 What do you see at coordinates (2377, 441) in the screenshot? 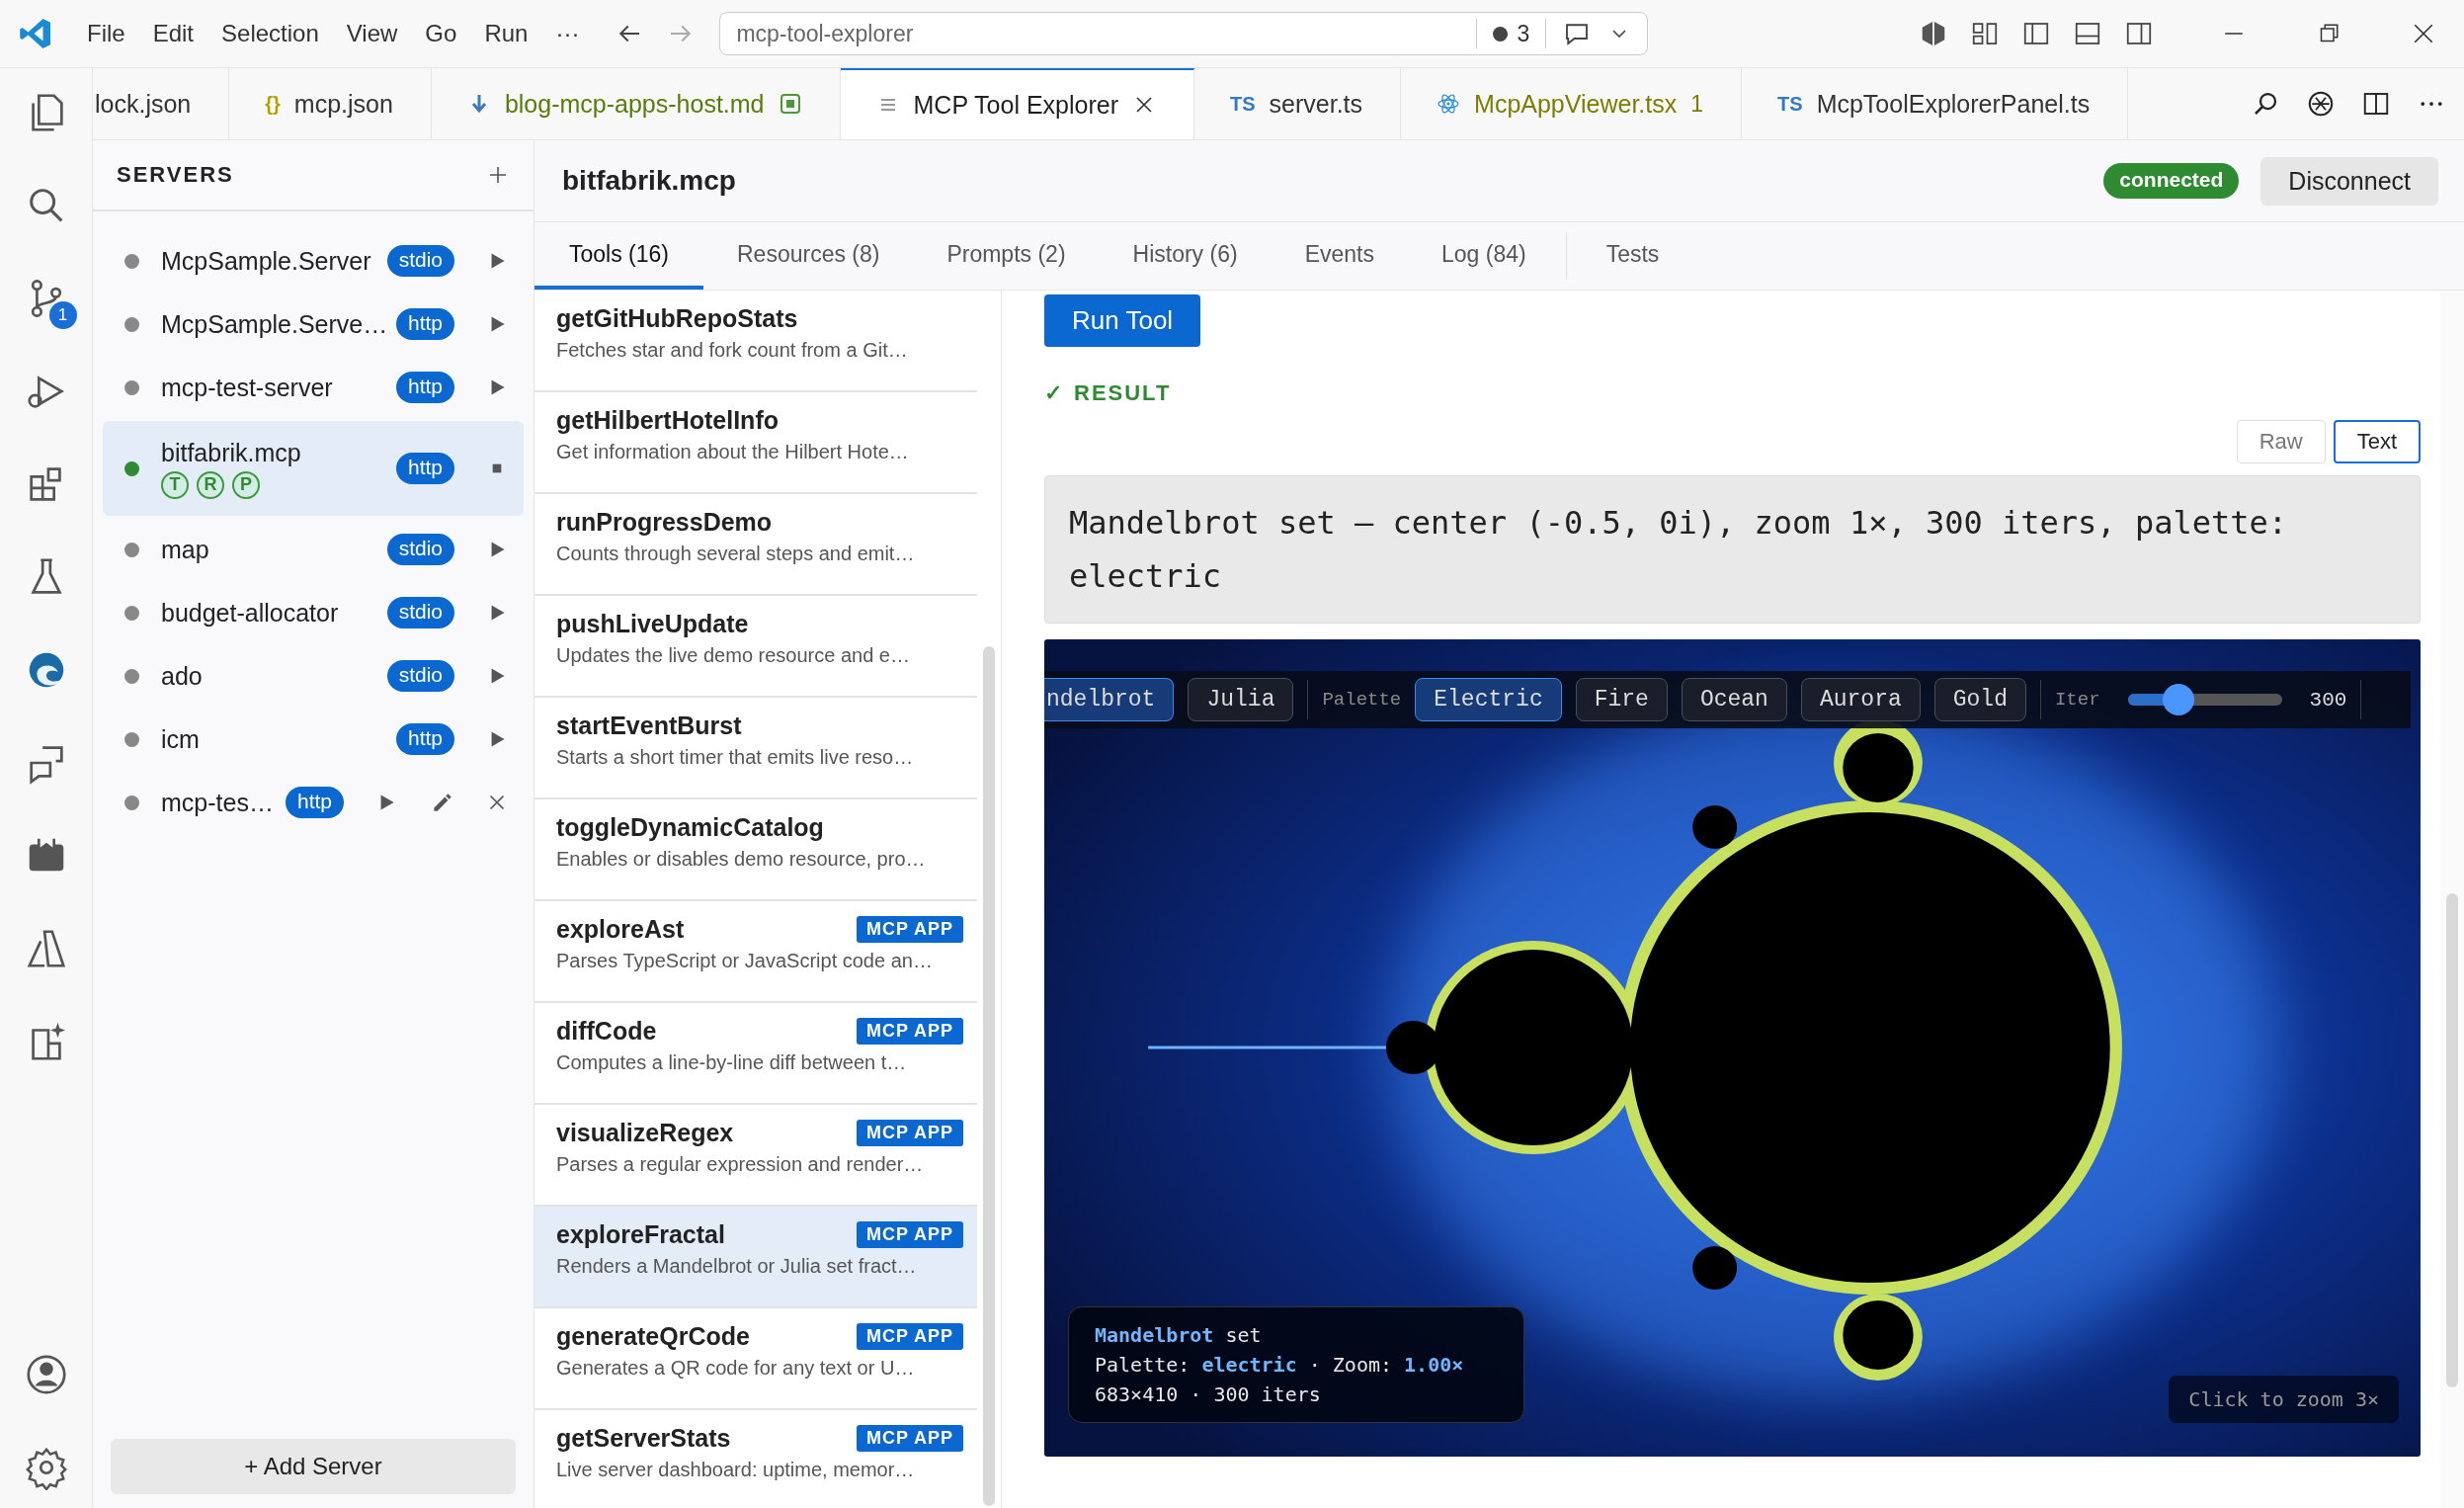
I see `view-toggle: Text` at bounding box center [2377, 441].